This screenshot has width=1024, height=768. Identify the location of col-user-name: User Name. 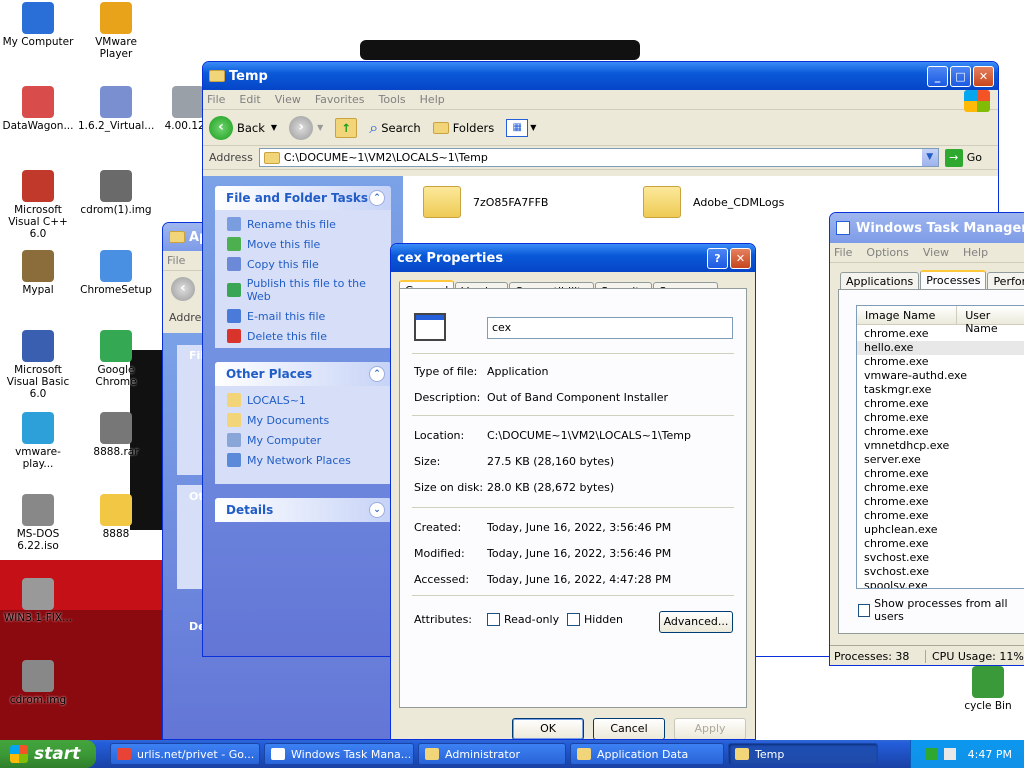
(990, 320).